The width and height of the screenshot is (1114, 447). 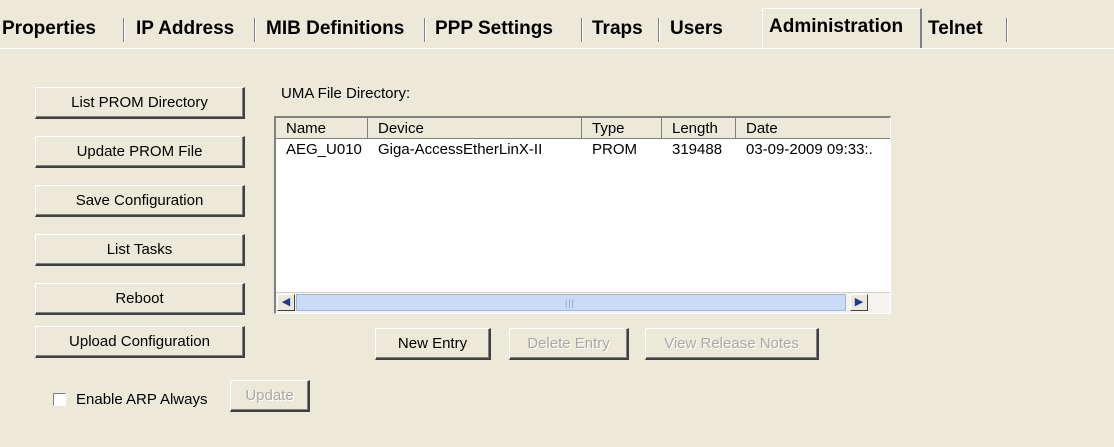 I want to click on tab-label: MIB Definitions, so click(x=335, y=28).